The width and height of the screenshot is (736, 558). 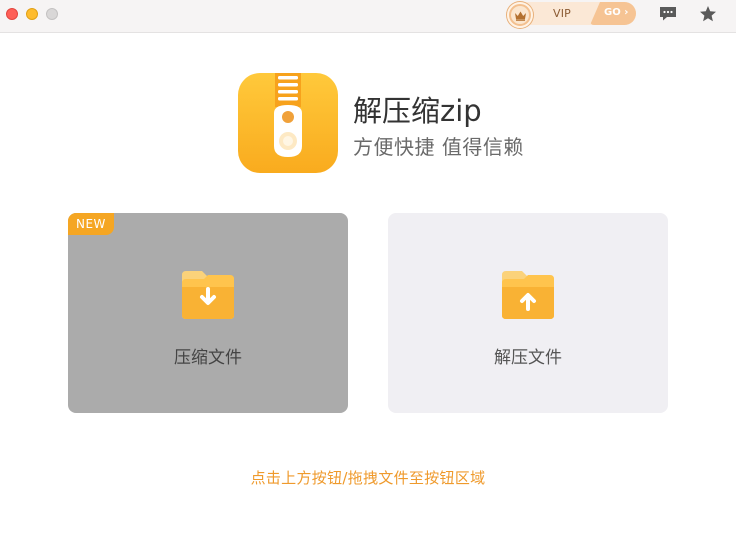 I want to click on new-badge: NEW, so click(x=91, y=224).